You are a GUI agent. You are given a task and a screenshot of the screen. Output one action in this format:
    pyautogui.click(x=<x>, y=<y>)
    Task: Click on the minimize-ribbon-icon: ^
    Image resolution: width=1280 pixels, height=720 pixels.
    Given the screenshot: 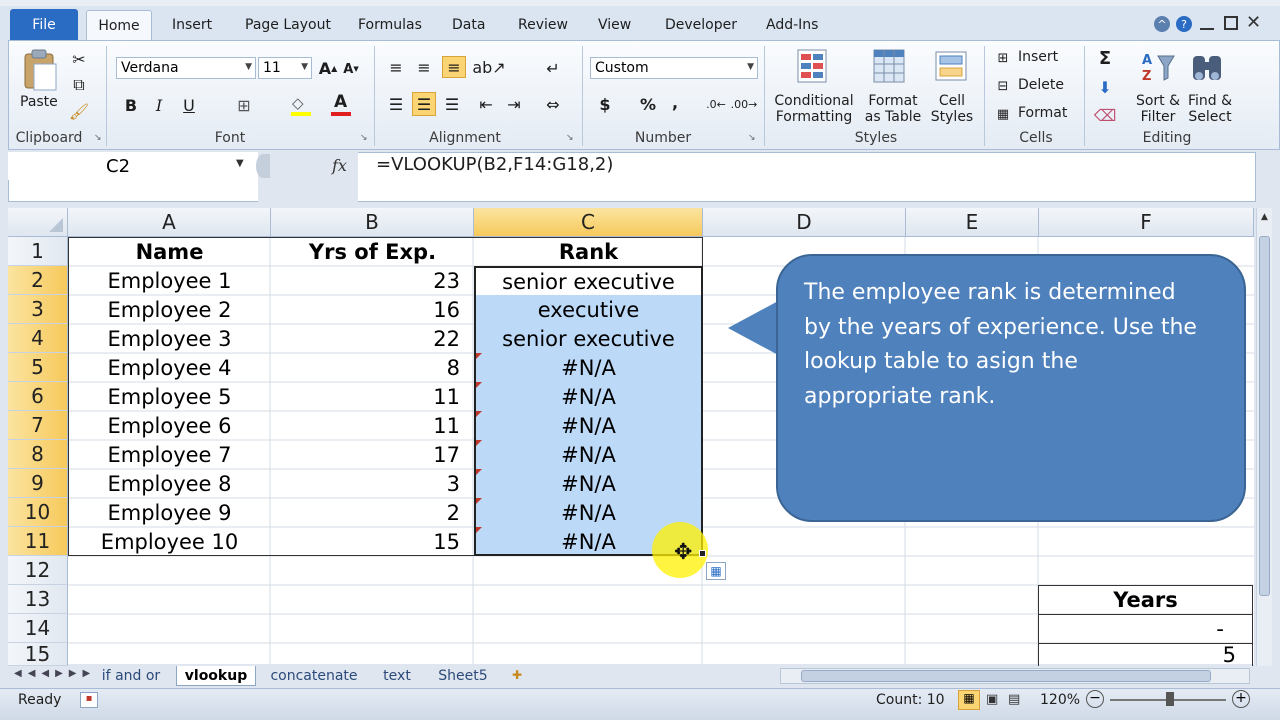 What is the action you would take?
    pyautogui.click(x=1162, y=24)
    